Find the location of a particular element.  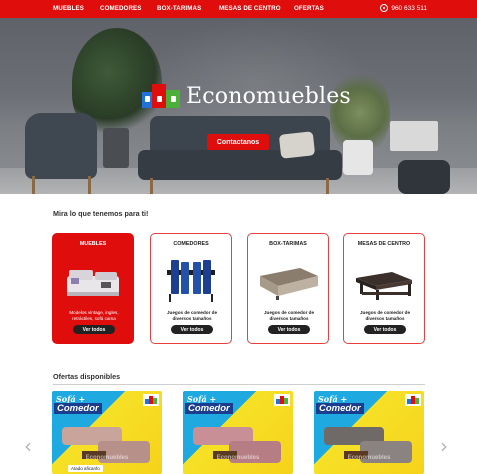

nav-item-ofertas: OFERTAS is located at coordinates (309, 8).